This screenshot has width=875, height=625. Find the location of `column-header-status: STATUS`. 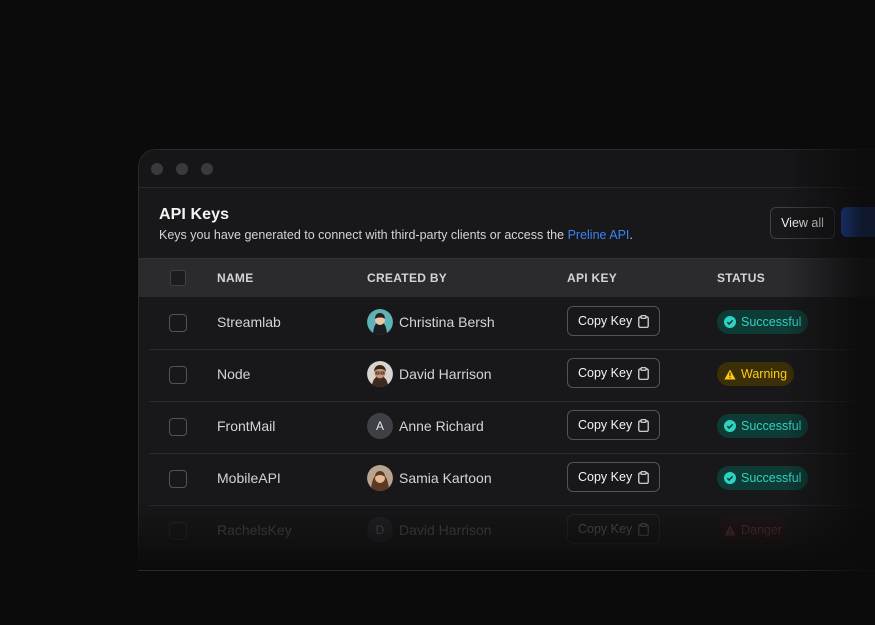

column-header-status: STATUS is located at coordinates (741, 278).